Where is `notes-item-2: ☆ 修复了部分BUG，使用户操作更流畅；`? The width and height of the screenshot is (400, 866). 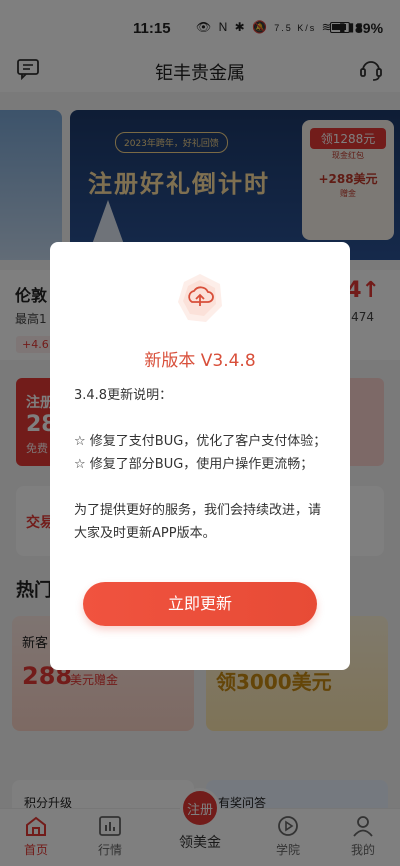 notes-item-2: ☆ 修复了部分BUG，使用户操作更流畅； is located at coordinates (194, 464).